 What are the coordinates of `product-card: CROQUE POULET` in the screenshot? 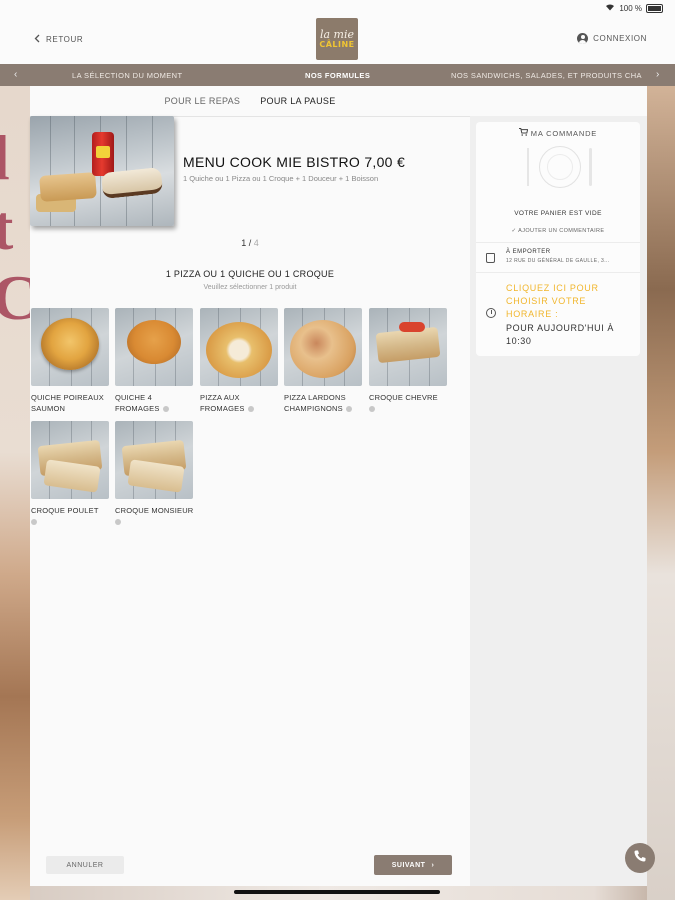 It's located at (71, 474).